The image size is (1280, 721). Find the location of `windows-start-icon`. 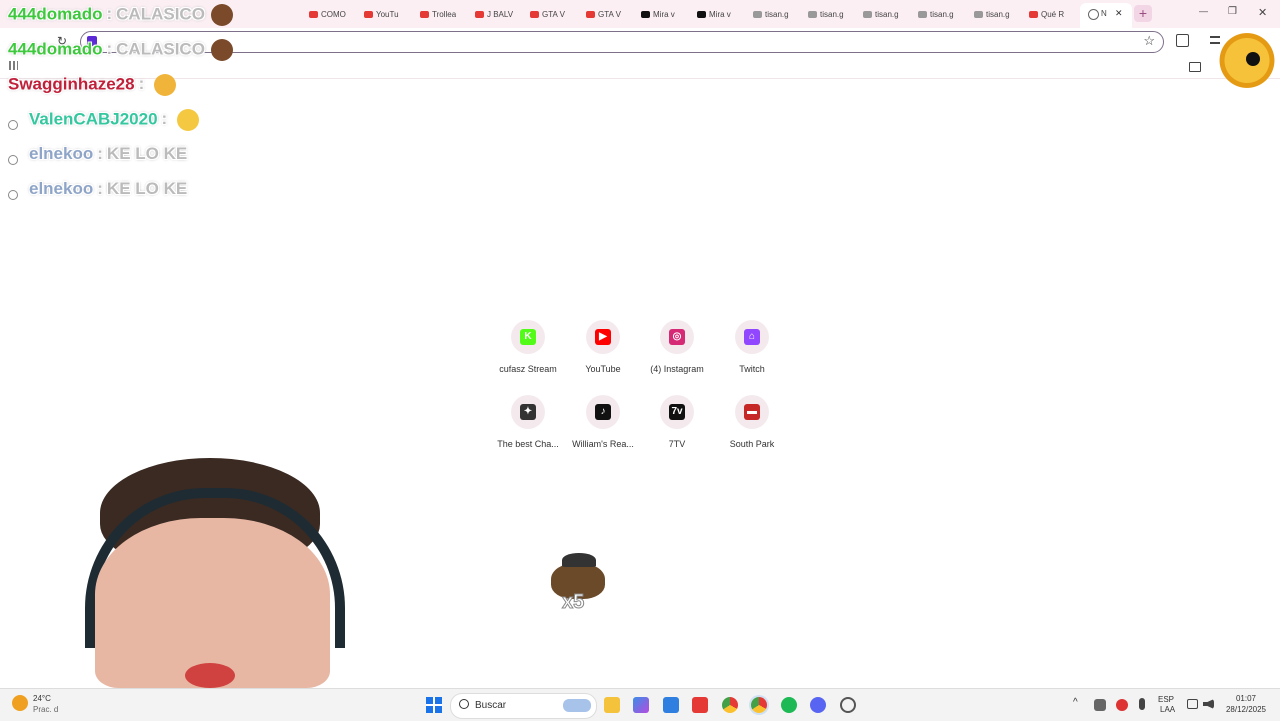

windows-start-icon is located at coordinates (434, 705).